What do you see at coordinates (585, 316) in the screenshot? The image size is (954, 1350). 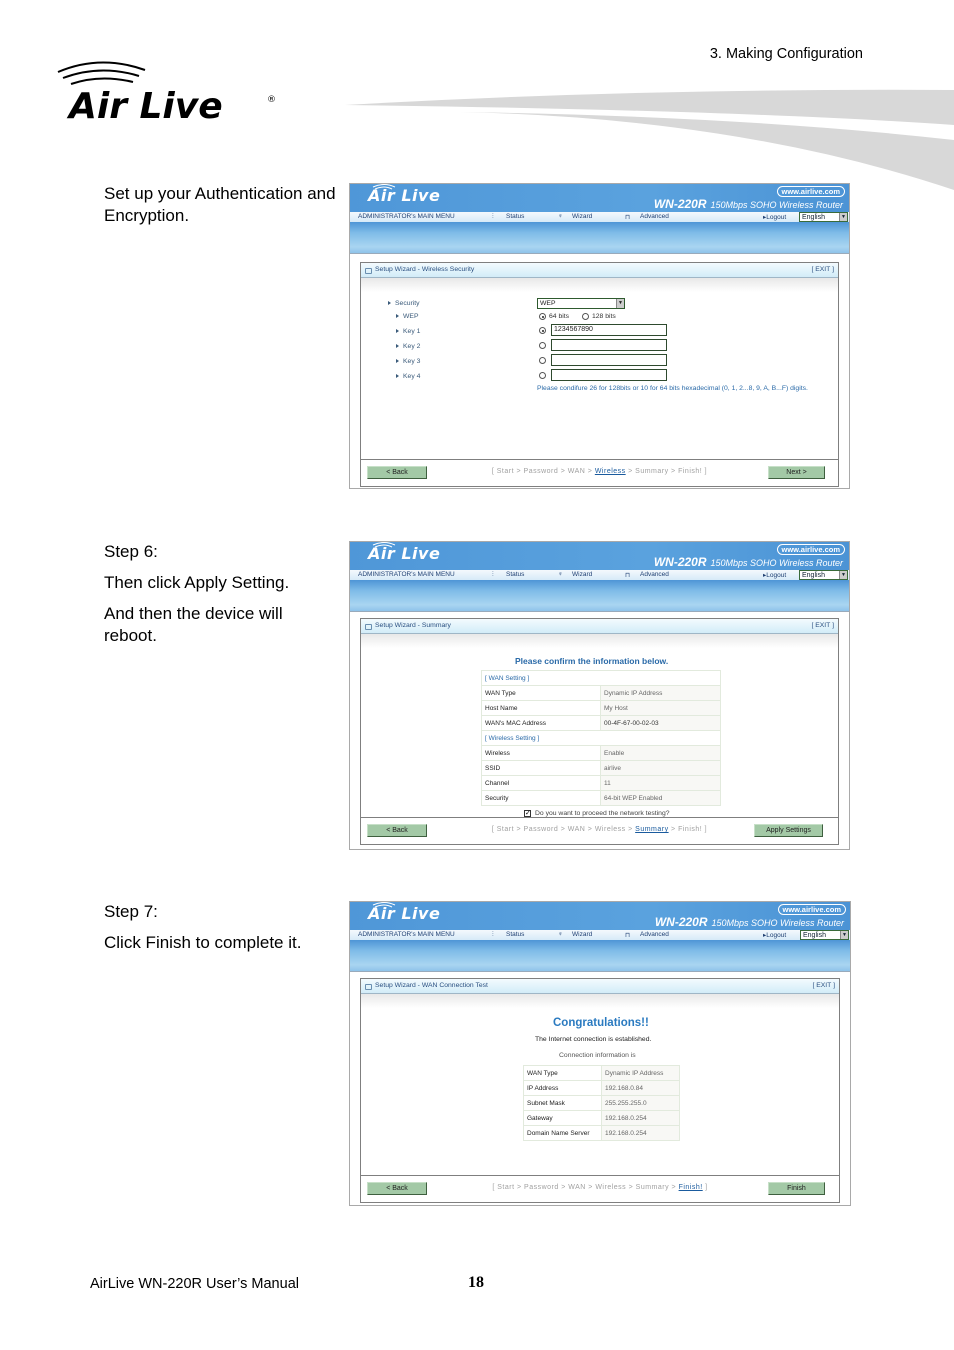 I see `radio-128-bits` at bounding box center [585, 316].